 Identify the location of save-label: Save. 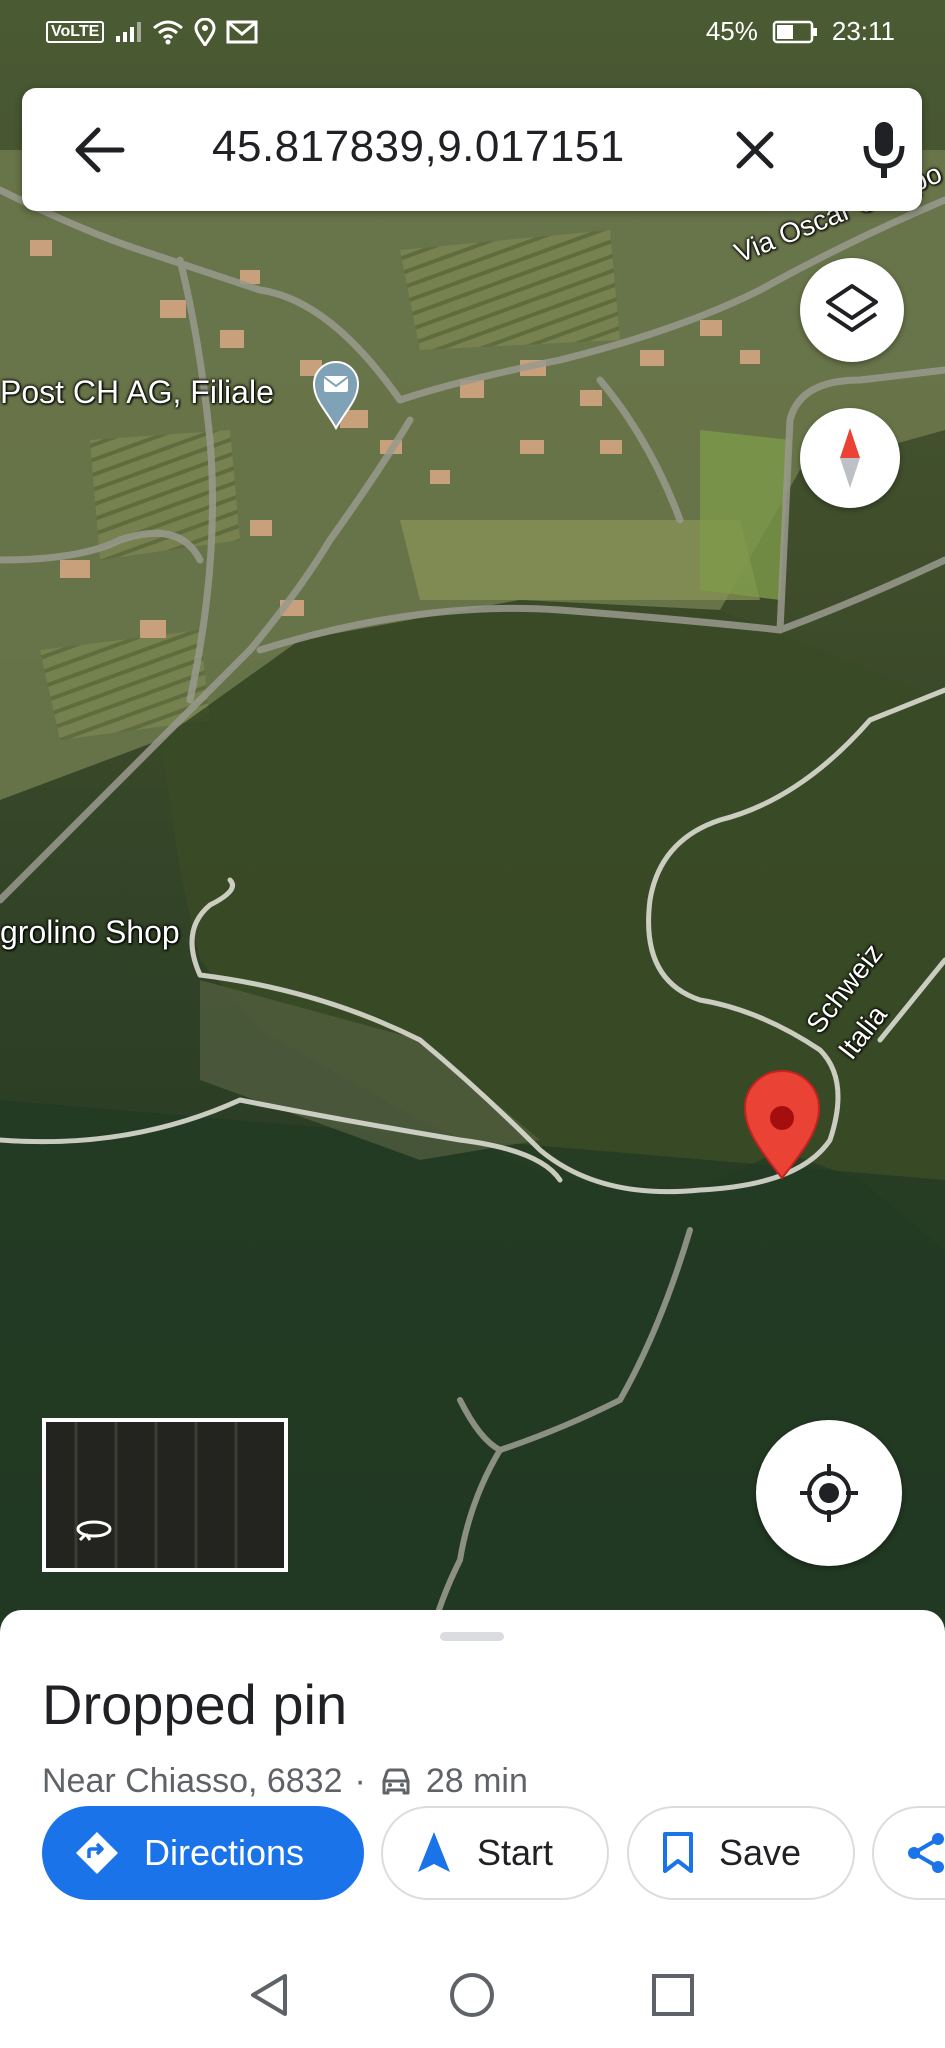
(760, 1852).